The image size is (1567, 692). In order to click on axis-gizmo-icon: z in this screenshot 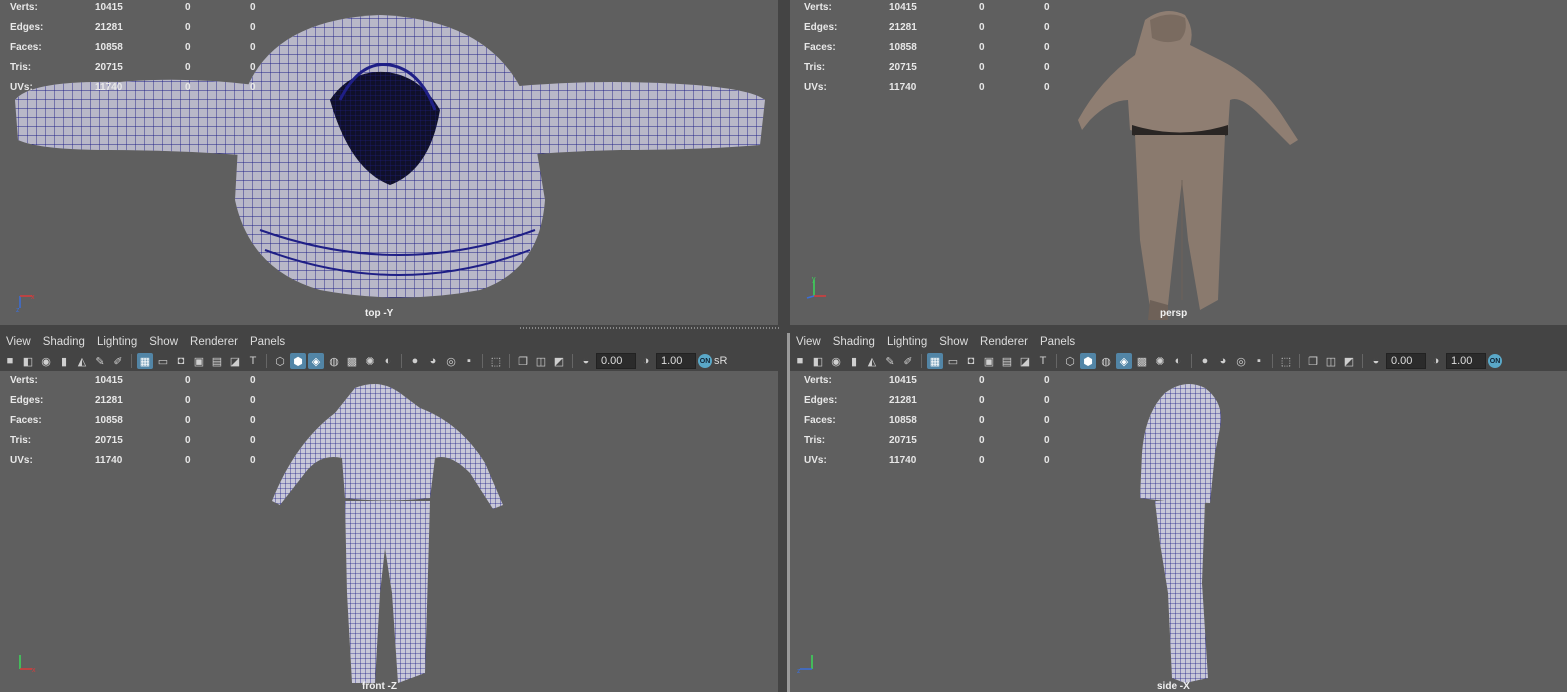, I will do `click(805, 665)`.